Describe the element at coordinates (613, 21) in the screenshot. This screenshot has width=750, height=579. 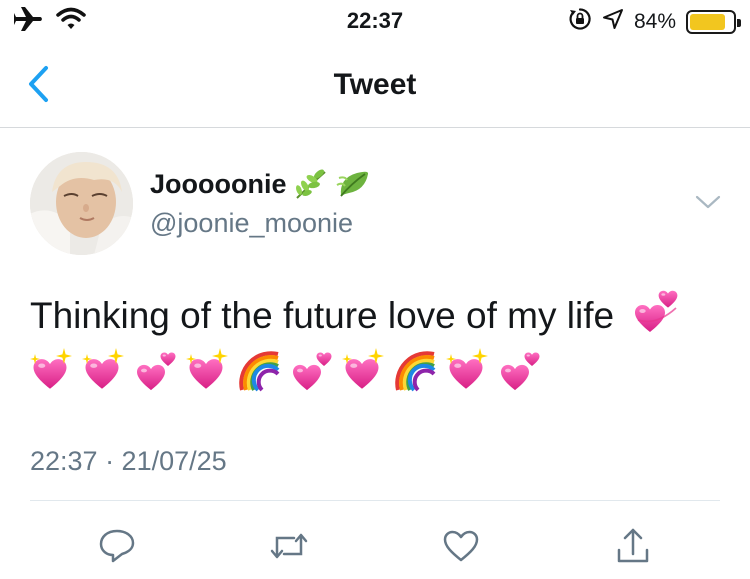
I see `location-arrow-icon` at that location.